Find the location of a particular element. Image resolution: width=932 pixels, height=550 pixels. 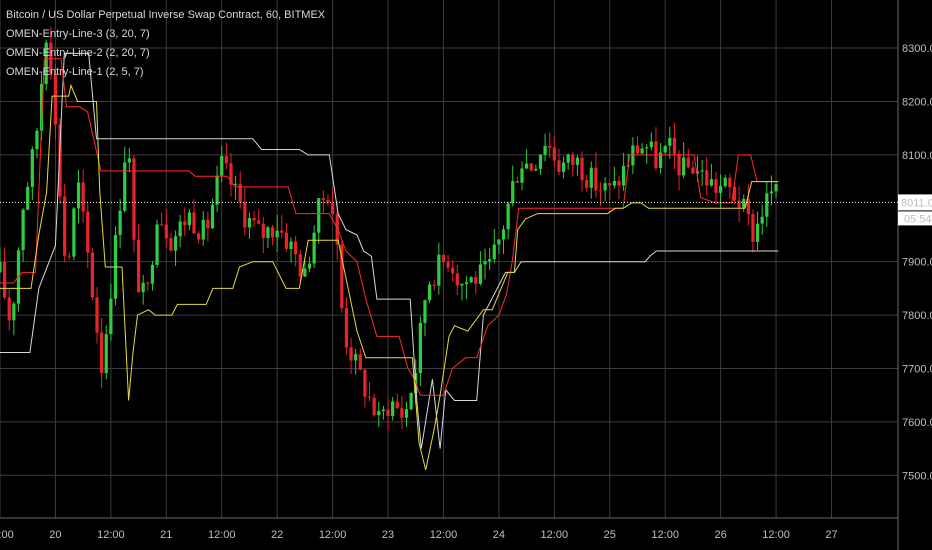

last-price-label: 8011.0 is located at coordinates (916, 203).